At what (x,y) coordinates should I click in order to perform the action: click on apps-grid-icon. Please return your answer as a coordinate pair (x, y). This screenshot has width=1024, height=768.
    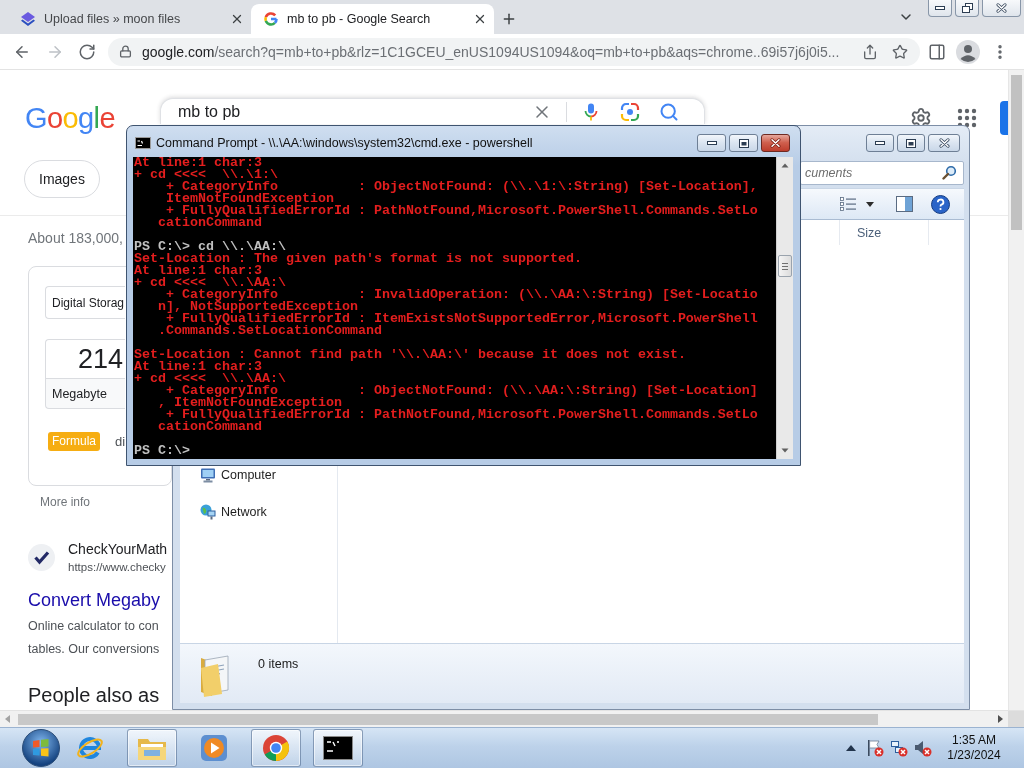
    Looking at the image, I should click on (967, 118).